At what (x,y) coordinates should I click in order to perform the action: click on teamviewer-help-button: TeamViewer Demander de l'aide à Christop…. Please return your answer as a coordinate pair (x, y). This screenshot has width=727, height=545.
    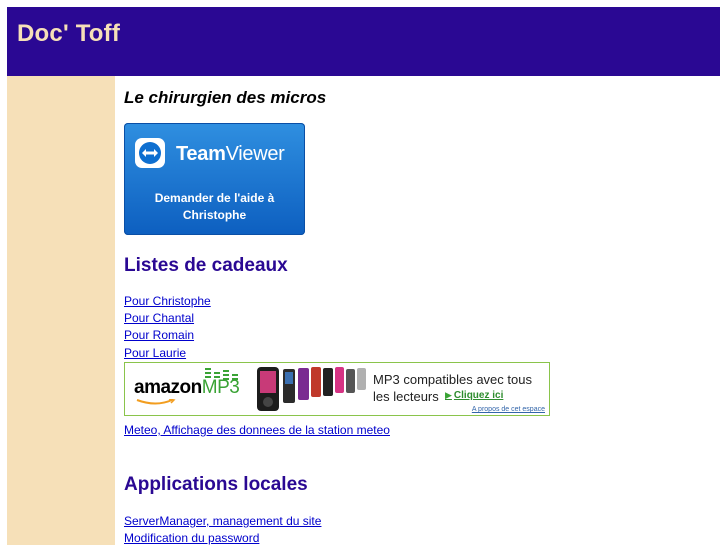
    Looking at the image, I should click on (214, 179).